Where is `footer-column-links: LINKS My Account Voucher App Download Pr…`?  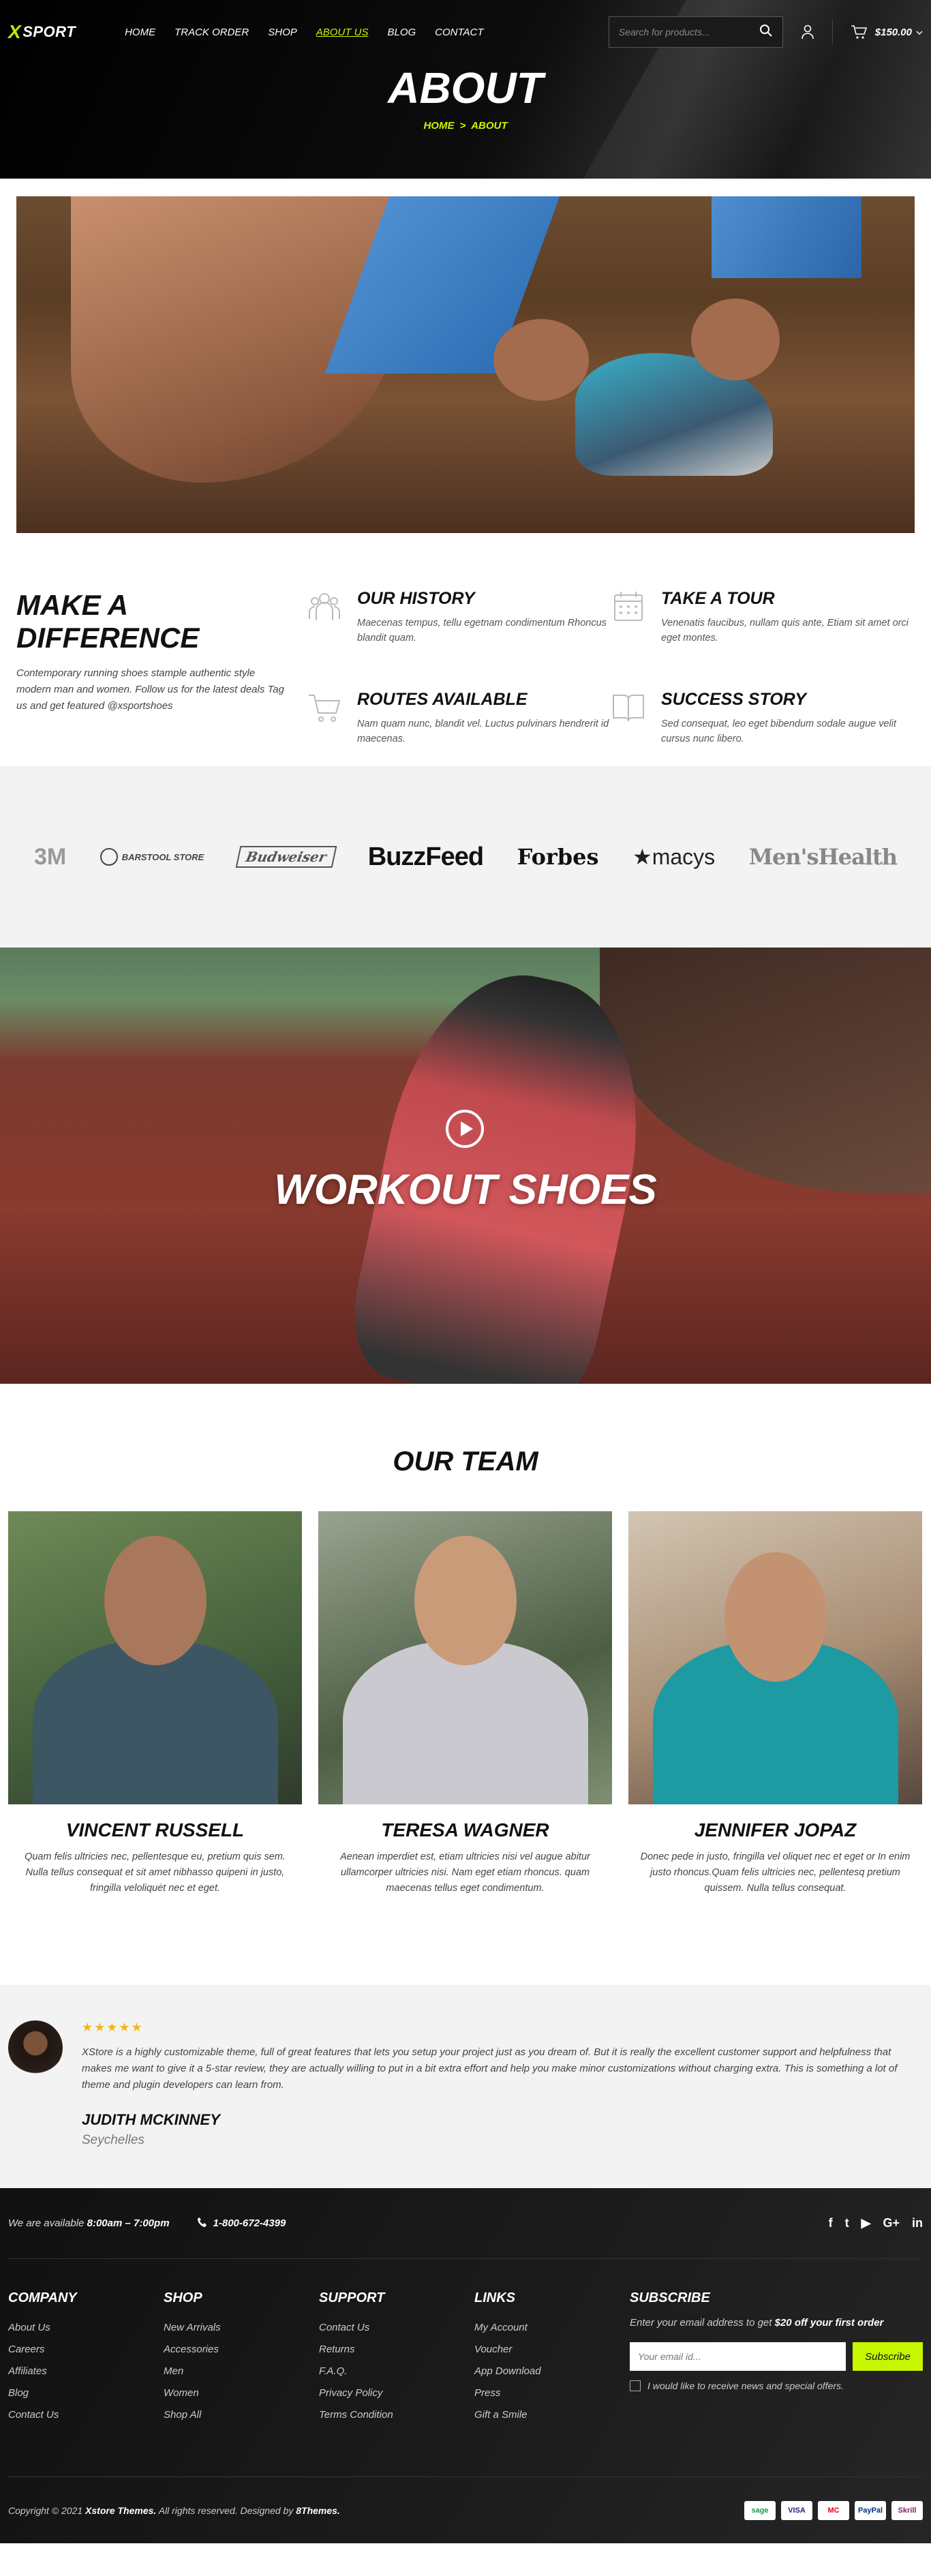 footer-column-links: LINKS My Account Voucher App Download Pr… is located at coordinates (552, 2358).